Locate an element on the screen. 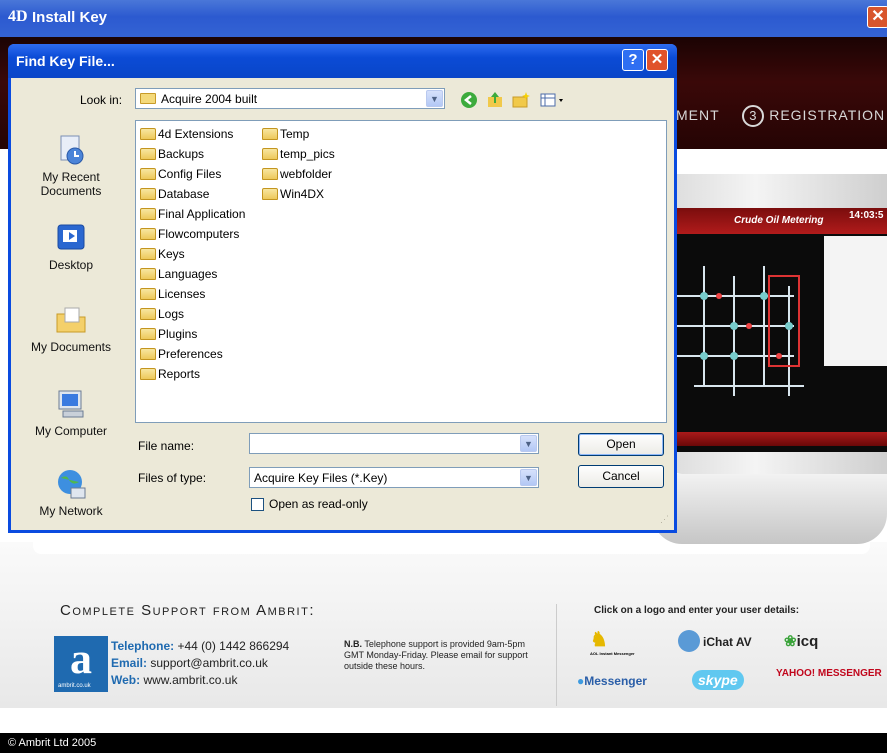 The image size is (887, 753). ichat-logo: iChat AV is located at coordinates (715, 641).